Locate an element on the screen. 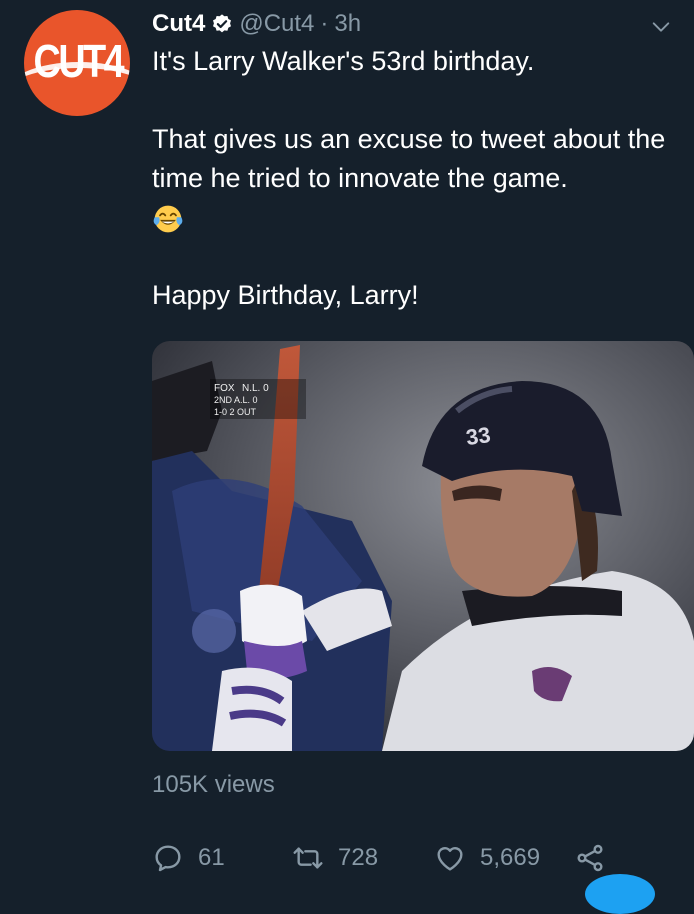 This screenshot has width=694, height=914. tweet-line-1: It's Larry Walker's 53rd birthday. is located at coordinates (343, 61).